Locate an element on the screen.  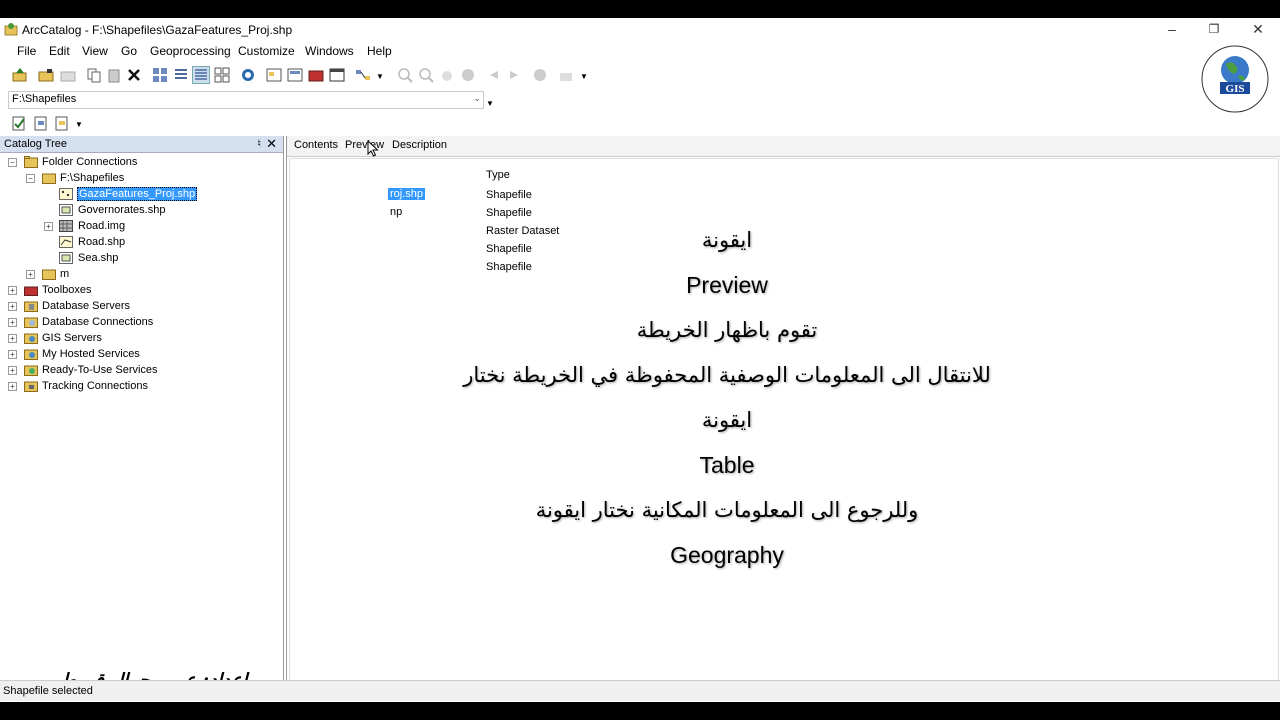
search-window-icon is located at coordinates (295, 75).